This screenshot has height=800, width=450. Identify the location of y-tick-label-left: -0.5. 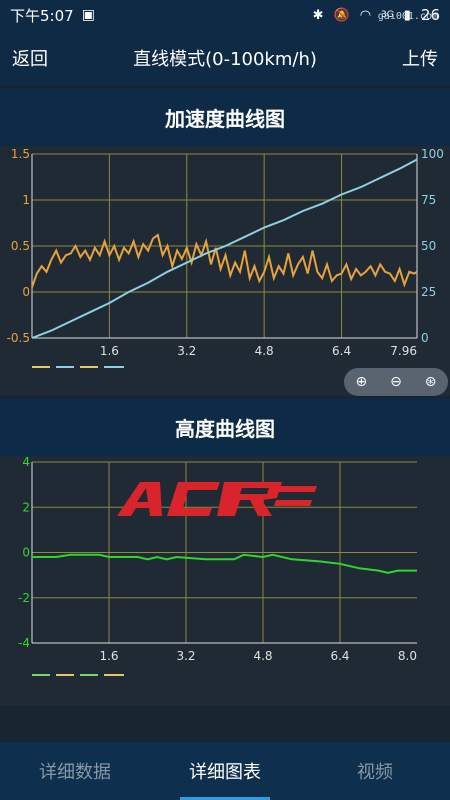
(18, 338).